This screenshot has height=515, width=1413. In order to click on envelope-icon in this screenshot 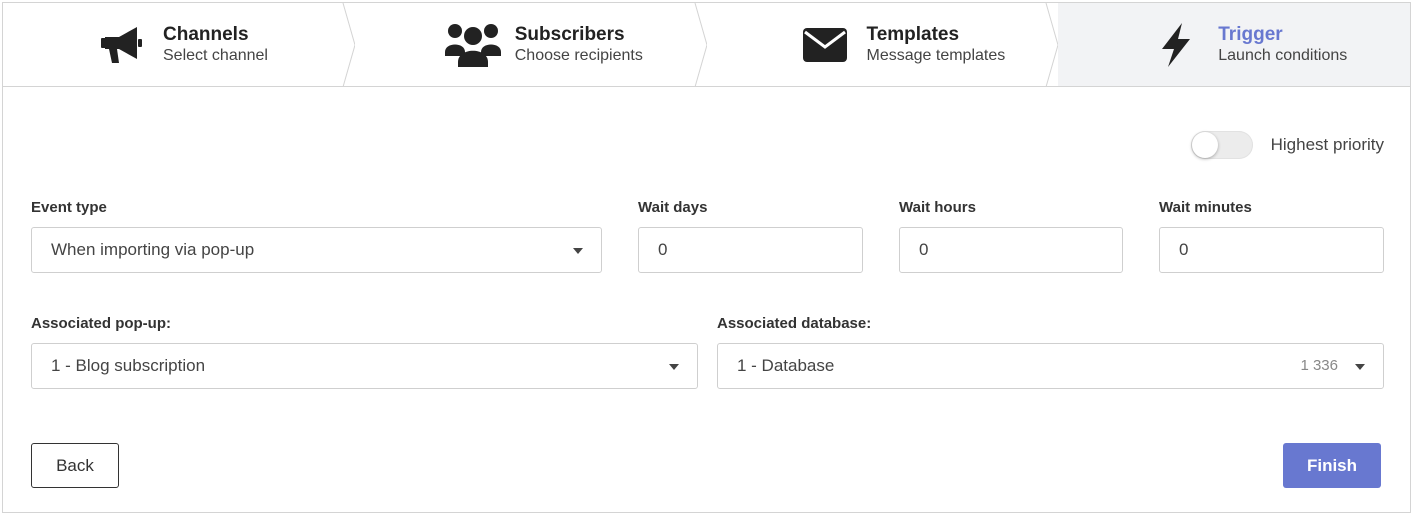, I will do `click(825, 45)`.